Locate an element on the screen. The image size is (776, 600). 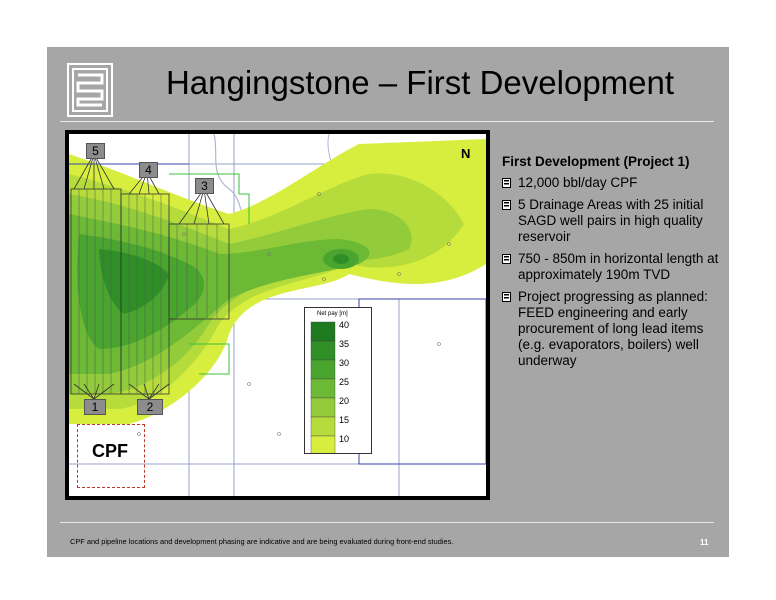
legend-color-scale is located at coordinates (323, 387).